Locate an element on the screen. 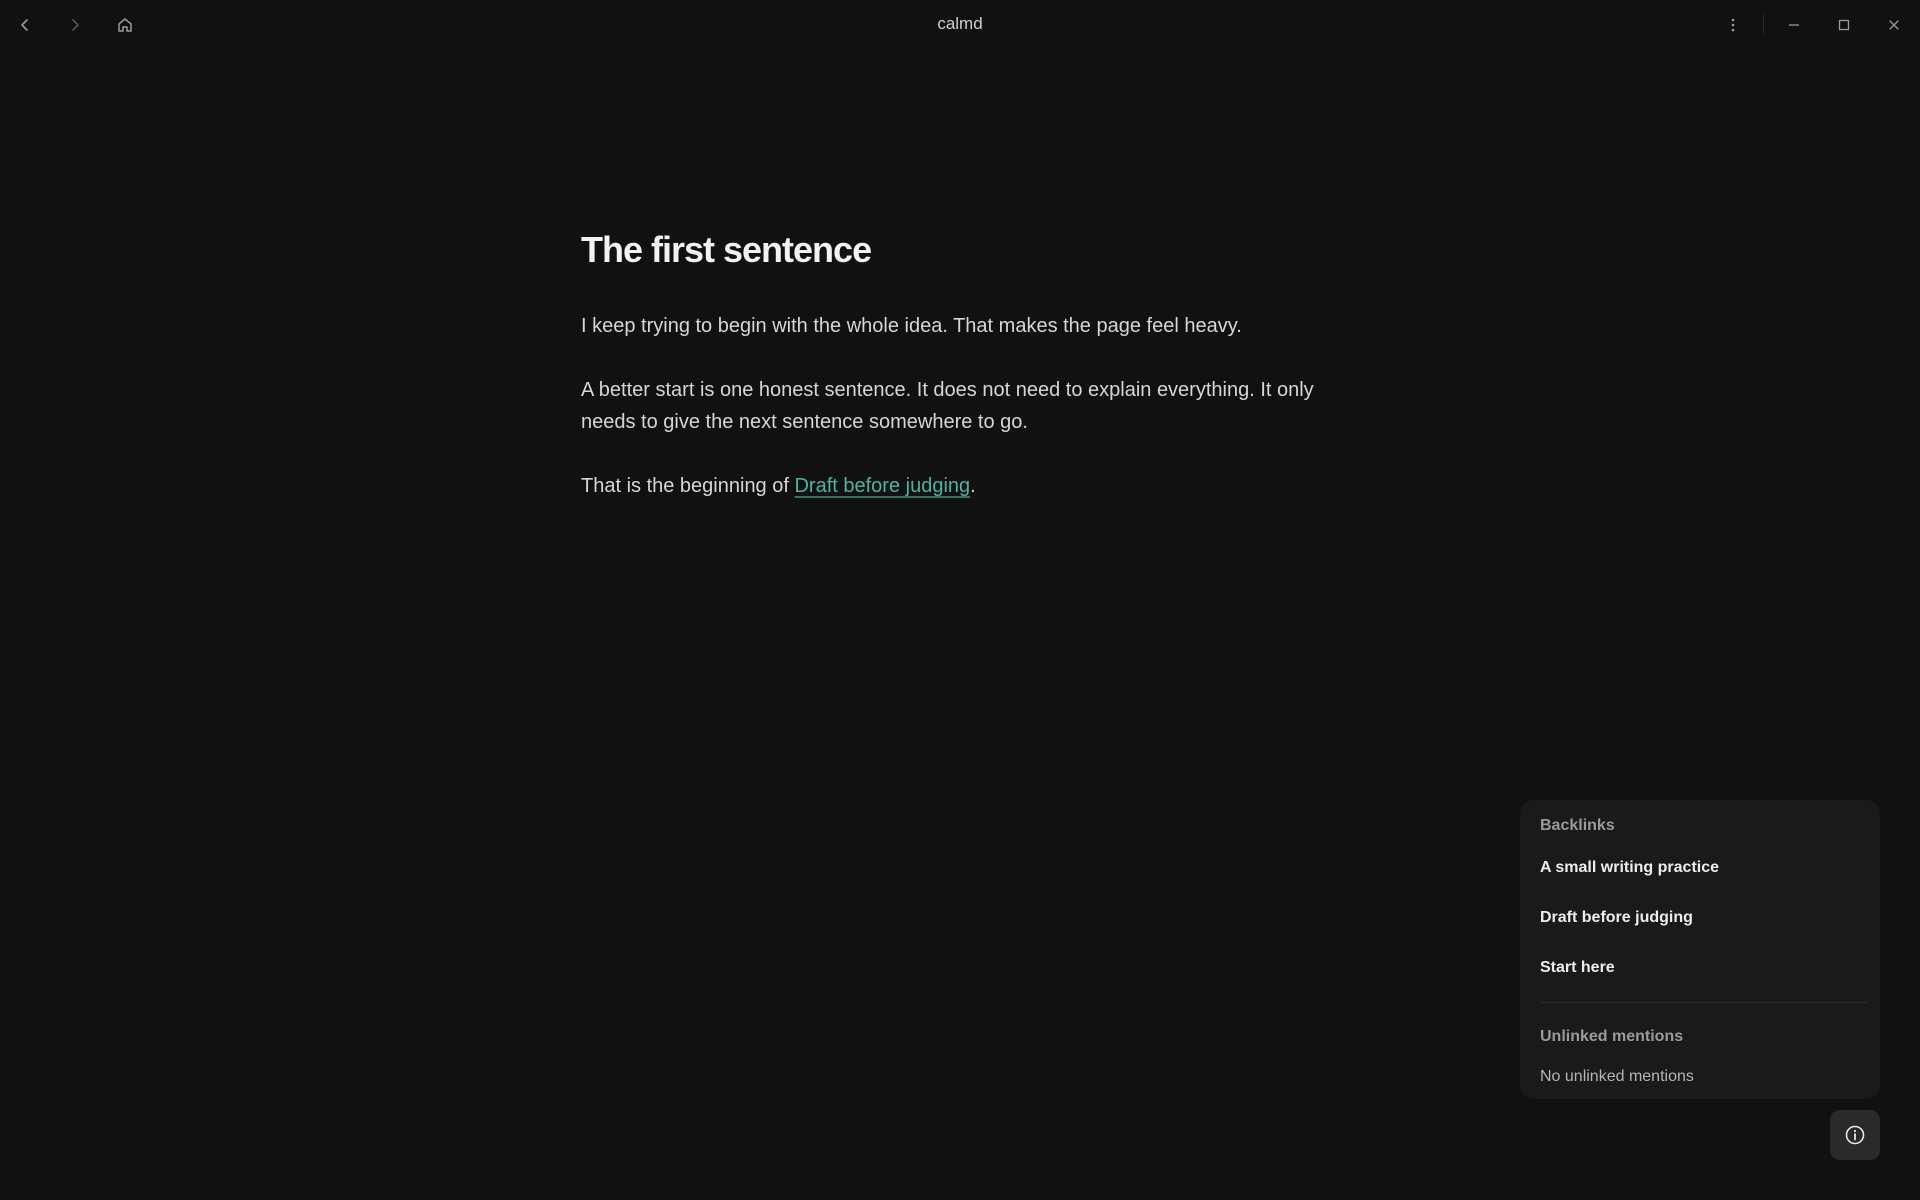  backlinks-heading: Backlinks is located at coordinates (1577, 825).